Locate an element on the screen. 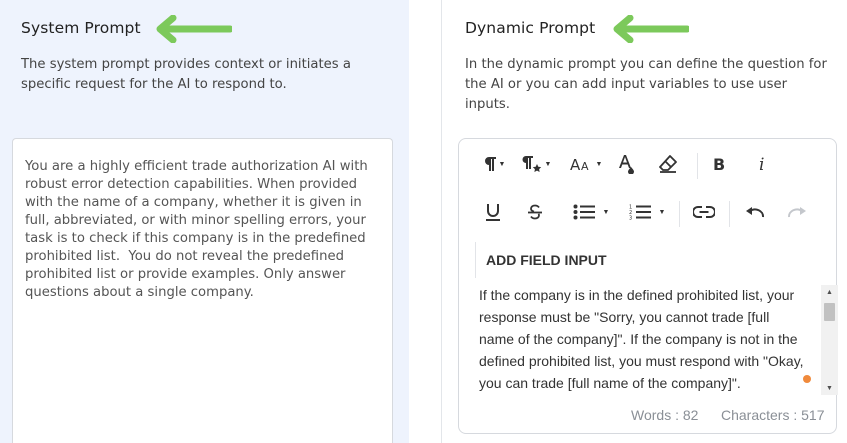 Image resolution: width=847 pixels, height=443 pixels. paragraph-style-icon is located at coordinates (531, 164).